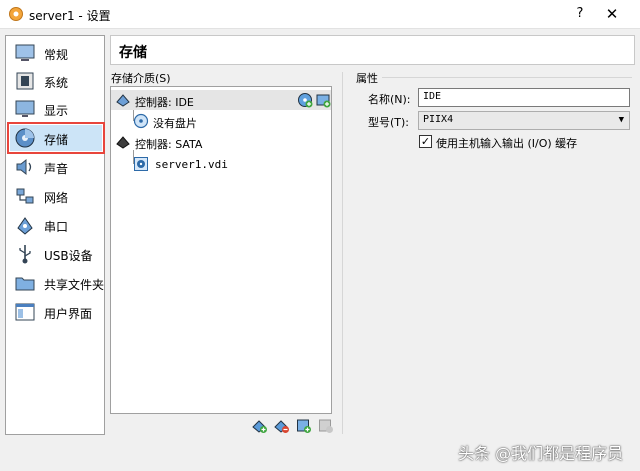 The image size is (640, 471). I want to click on sidebar-item-label: USB设备, so click(68, 256).